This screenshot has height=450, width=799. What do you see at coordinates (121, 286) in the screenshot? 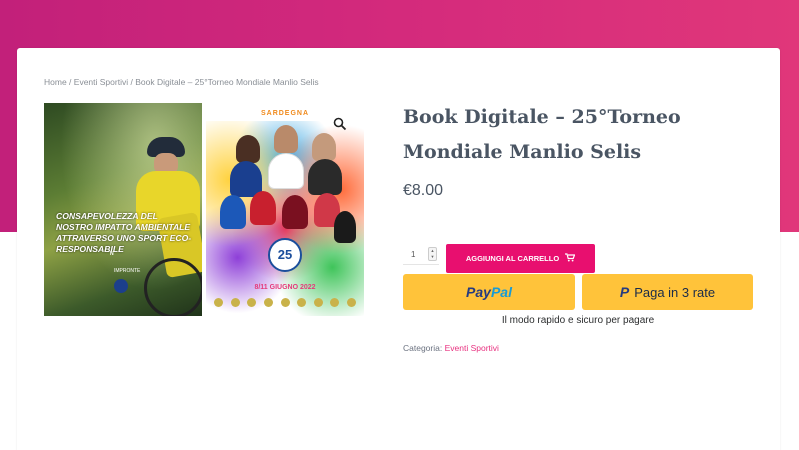
I see `brand-logo-icon` at bounding box center [121, 286].